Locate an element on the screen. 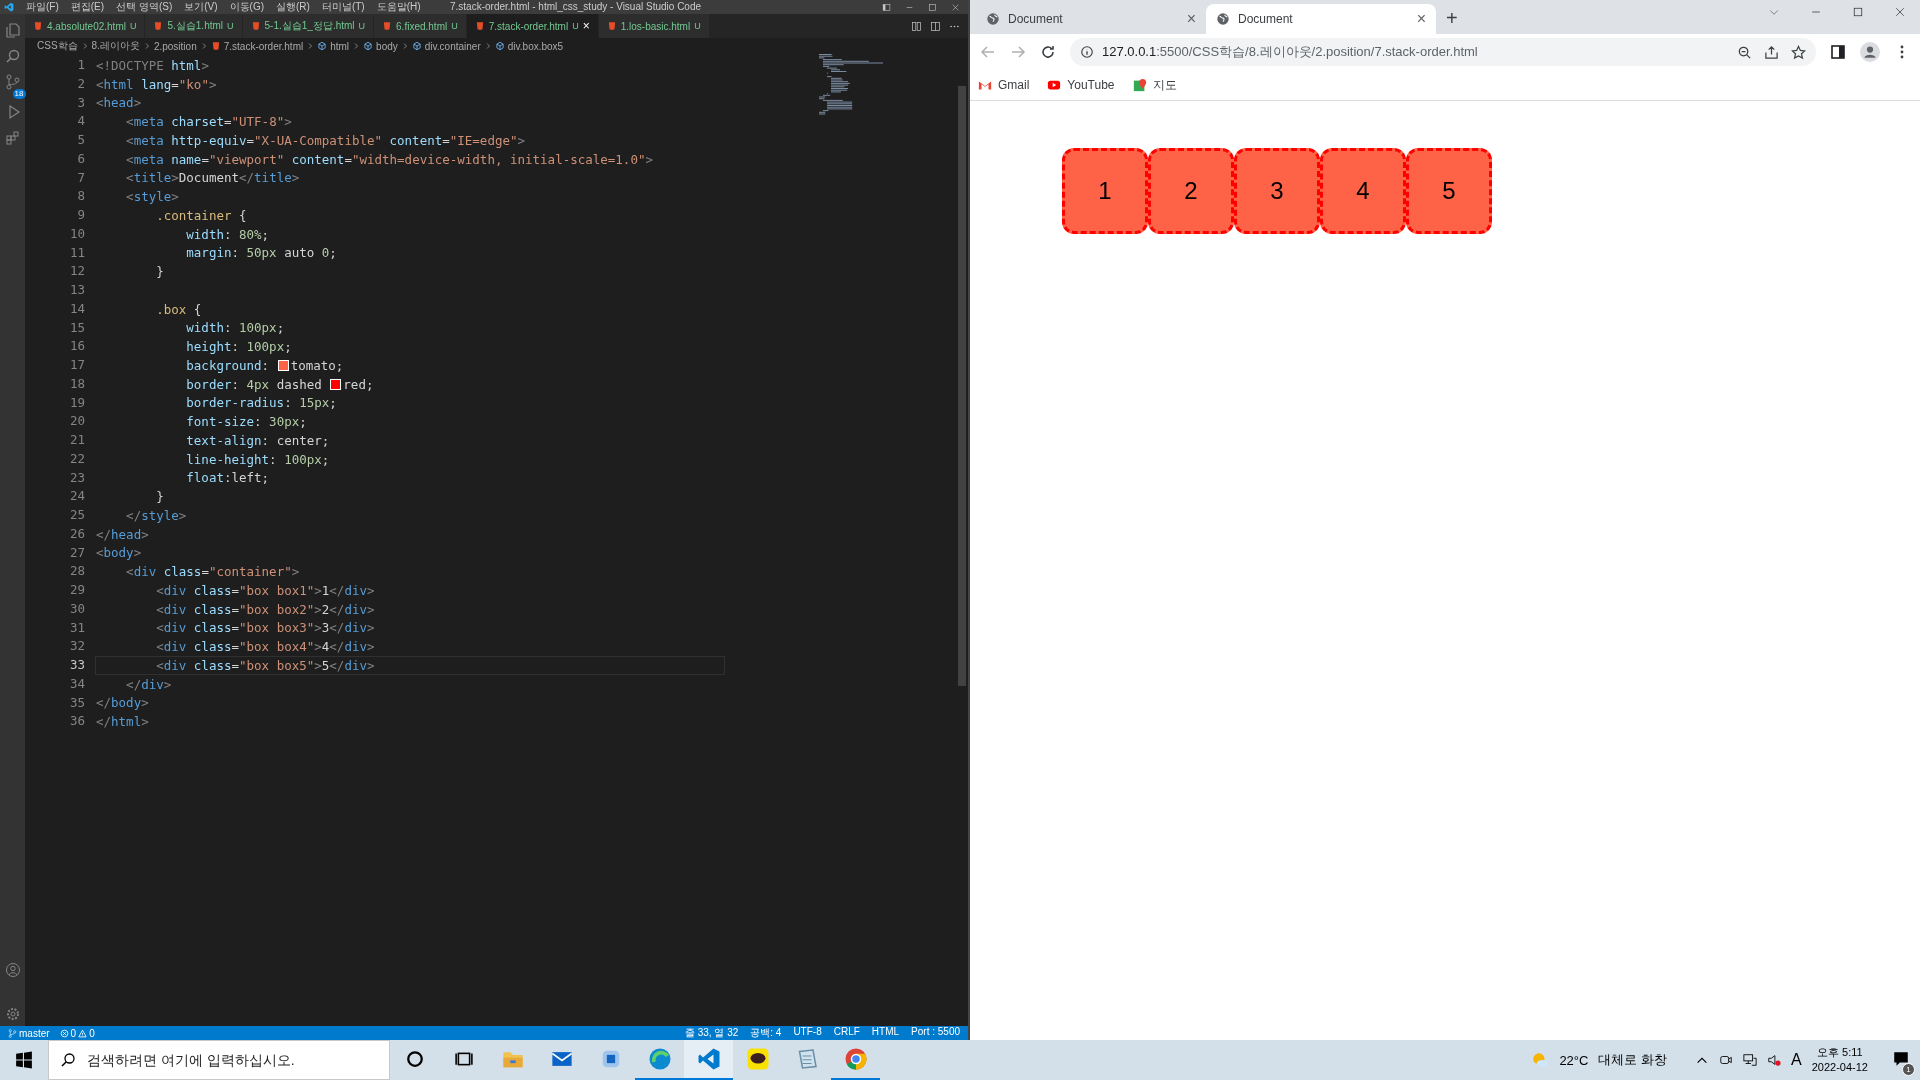  code-text: tomato; is located at coordinates (317, 365).